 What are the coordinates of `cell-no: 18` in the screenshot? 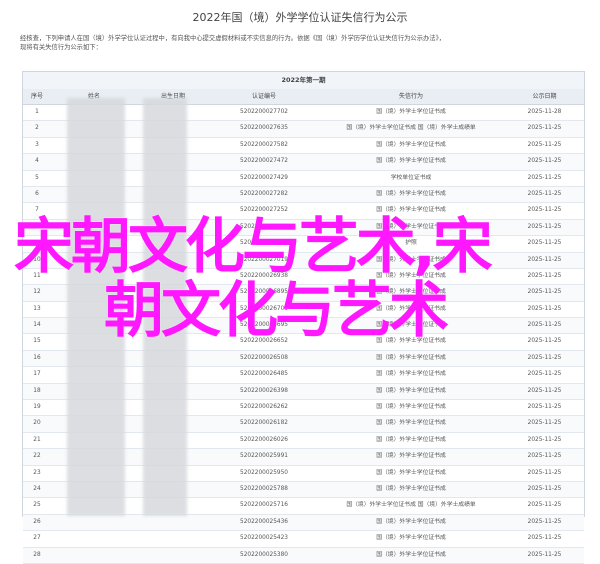 It's located at (37, 390).